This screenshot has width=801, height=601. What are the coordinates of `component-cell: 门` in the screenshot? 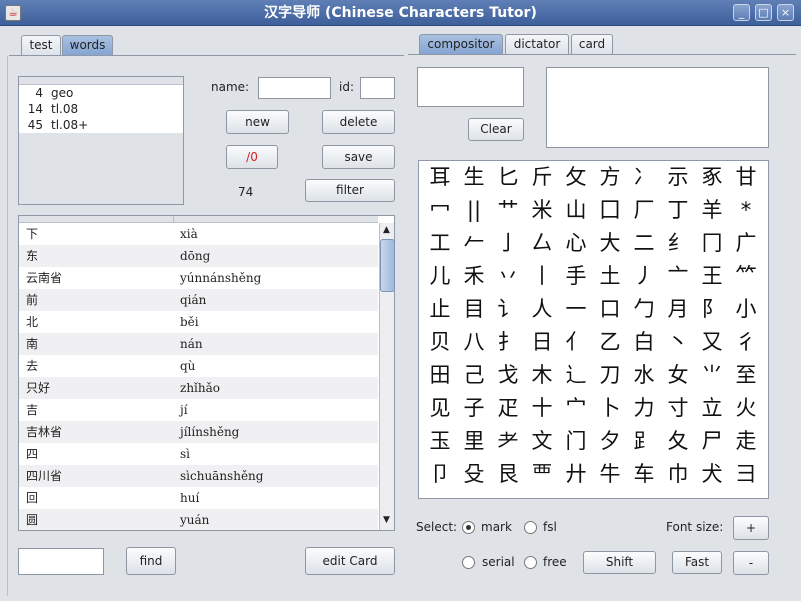 It's located at (576, 441).